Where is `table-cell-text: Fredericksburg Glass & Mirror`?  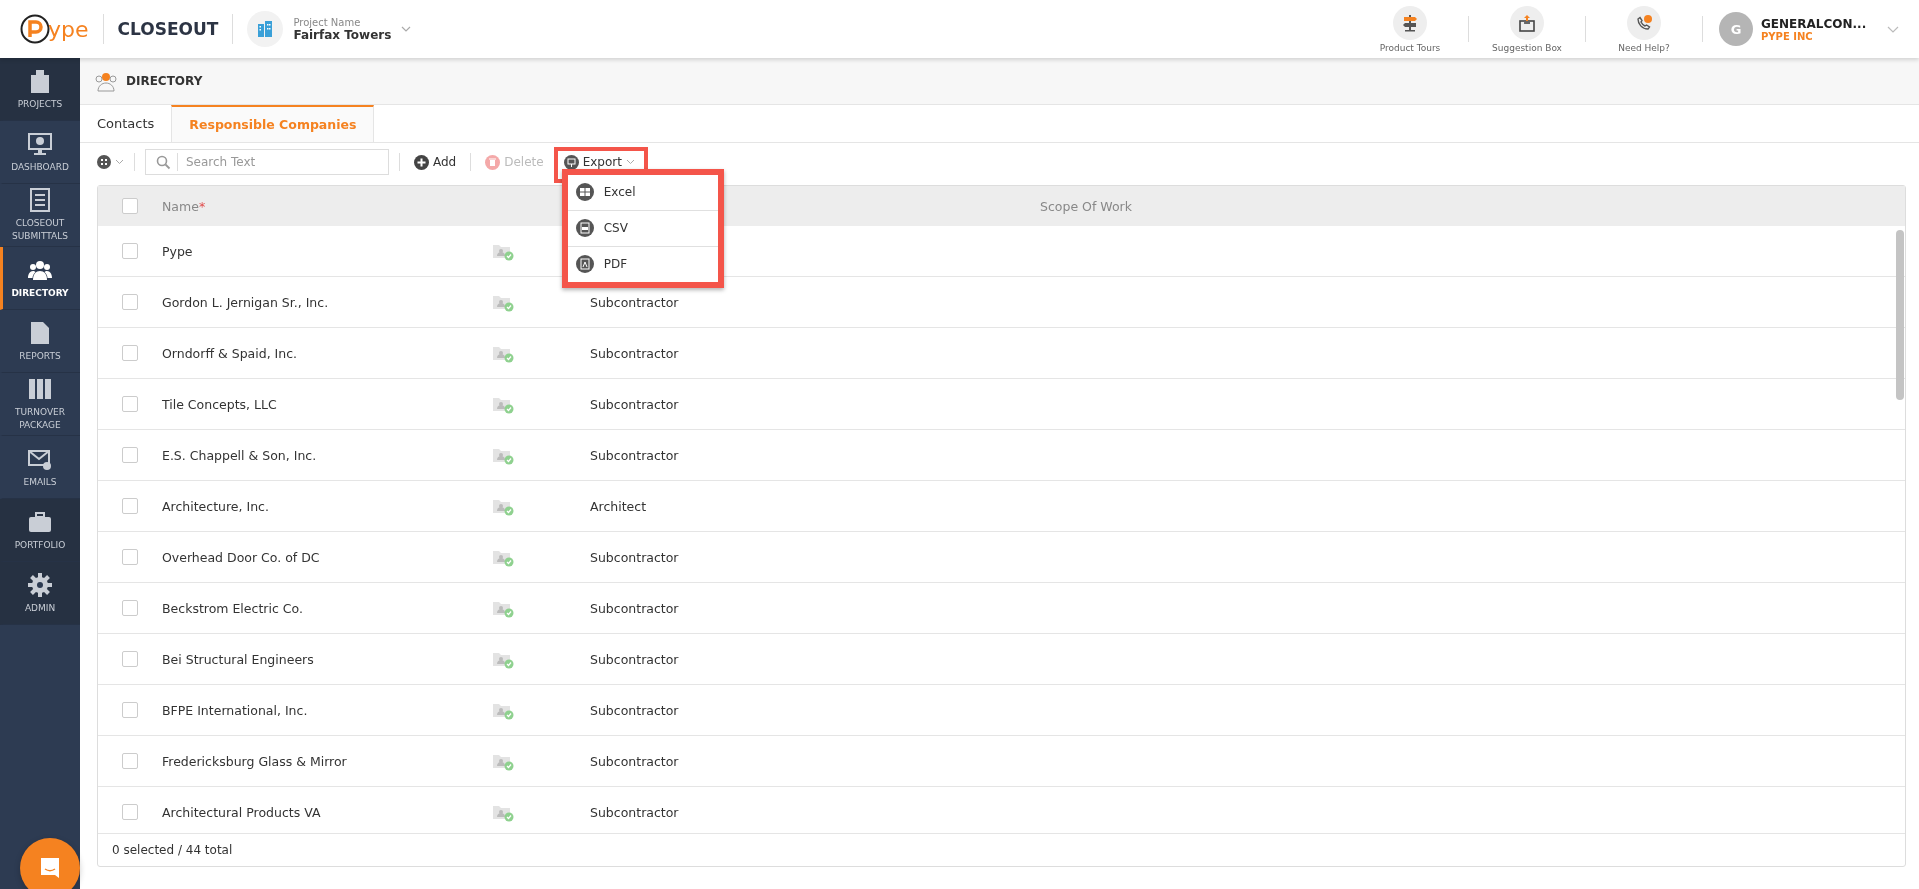 table-cell-text: Fredericksburg Glass & Mirror is located at coordinates (255, 761).